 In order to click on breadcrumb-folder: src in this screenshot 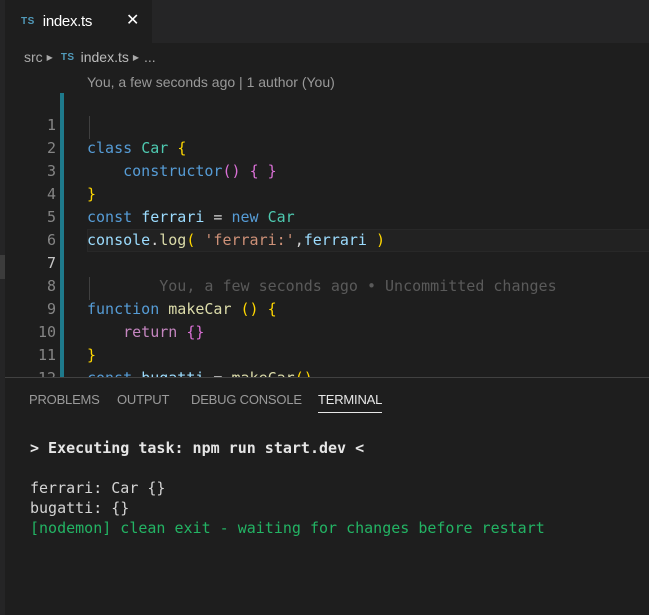, I will do `click(33, 57)`.